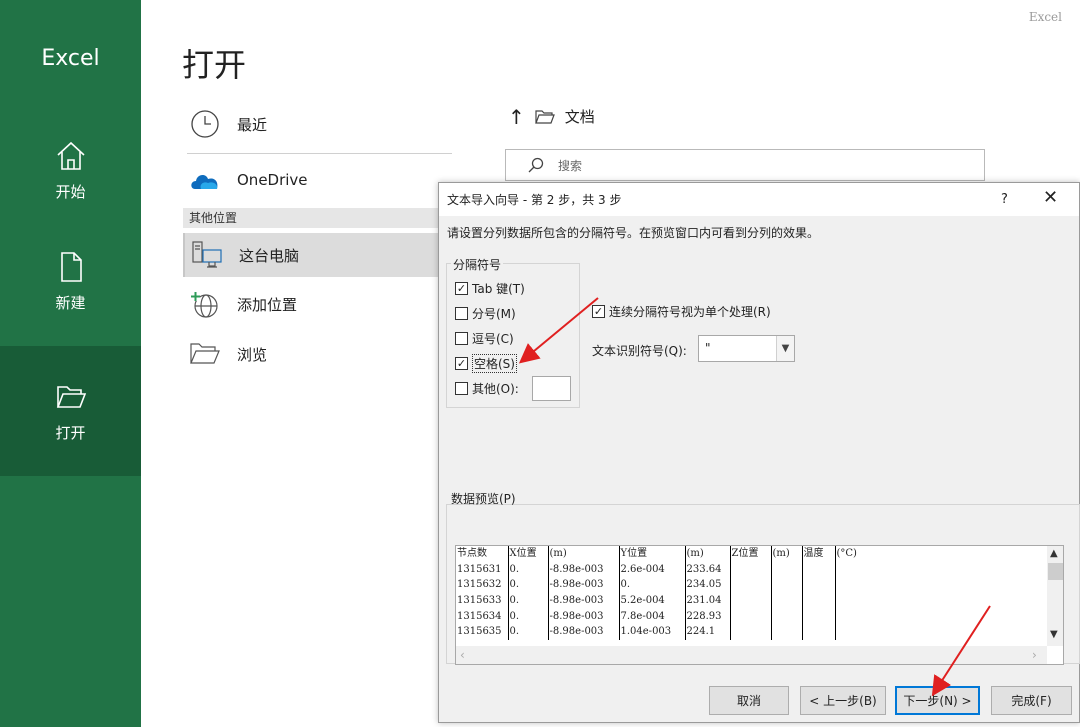 This screenshot has width=1080, height=727. I want to click on nav-open-label: 打开, so click(70, 432).